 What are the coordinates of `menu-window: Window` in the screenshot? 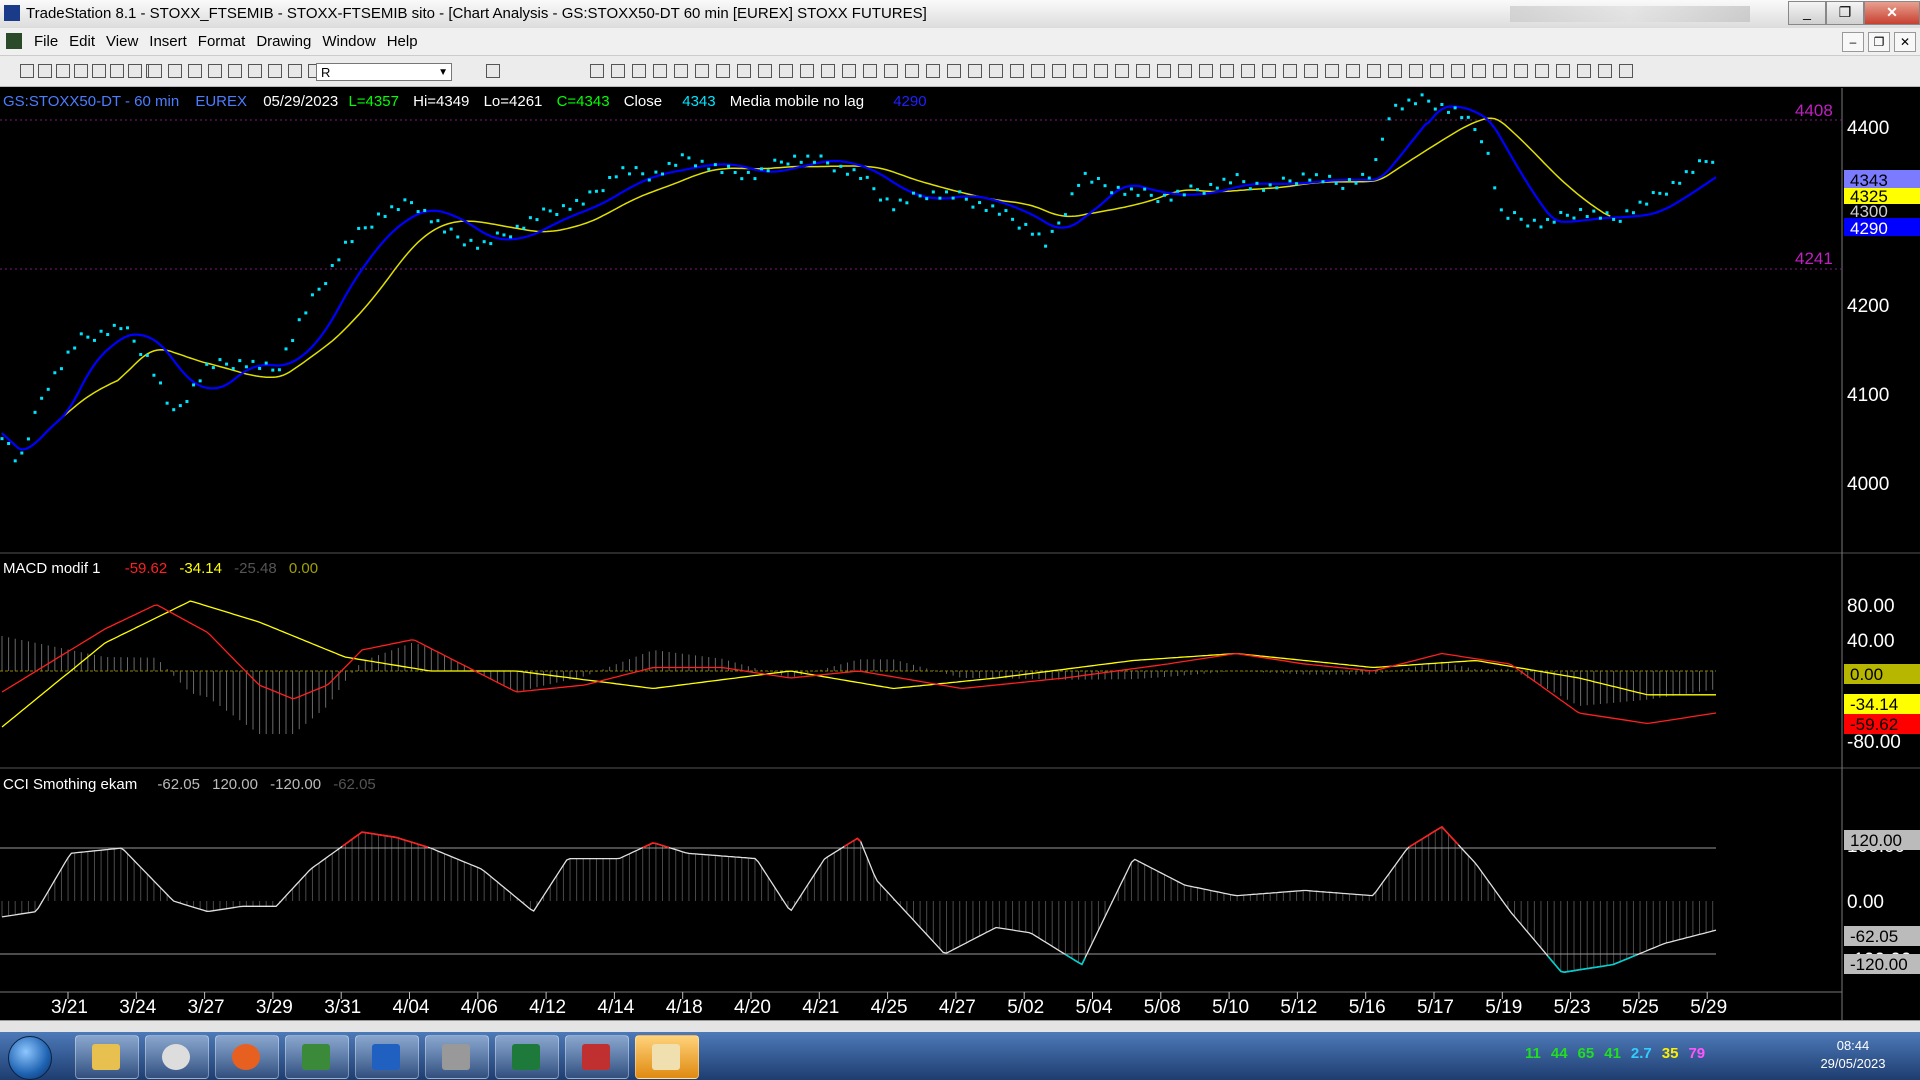 It's located at (352, 41).